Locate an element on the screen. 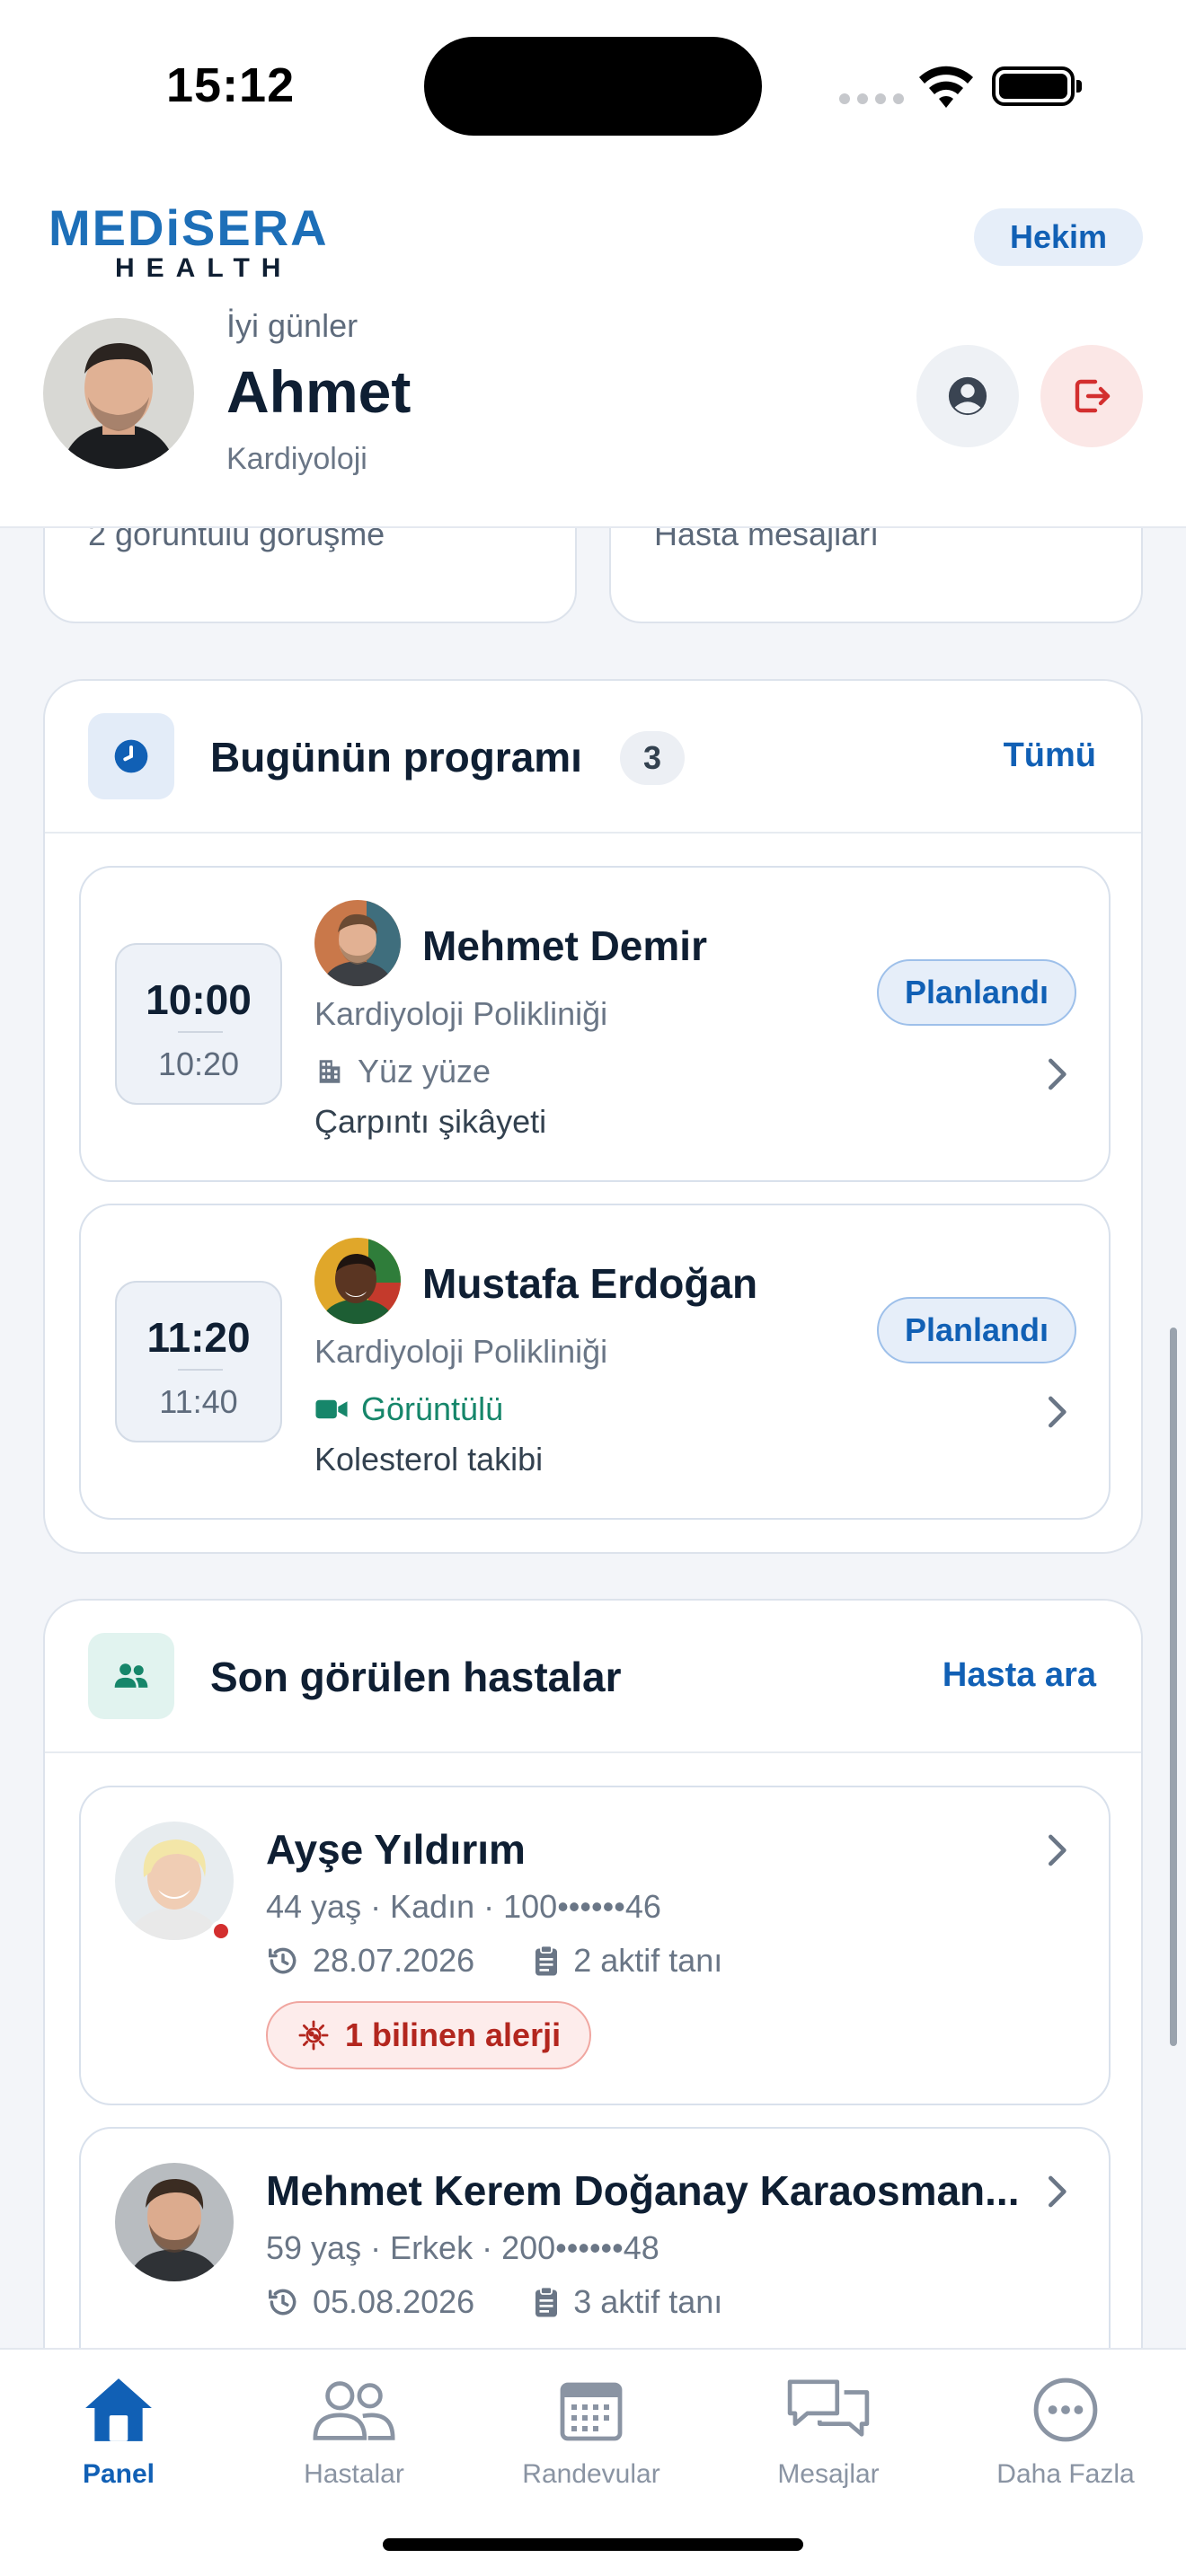 This screenshot has width=1186, height=2576. appointment-time-box: 10:00 10:20 is located at coordinates (198, 1024).